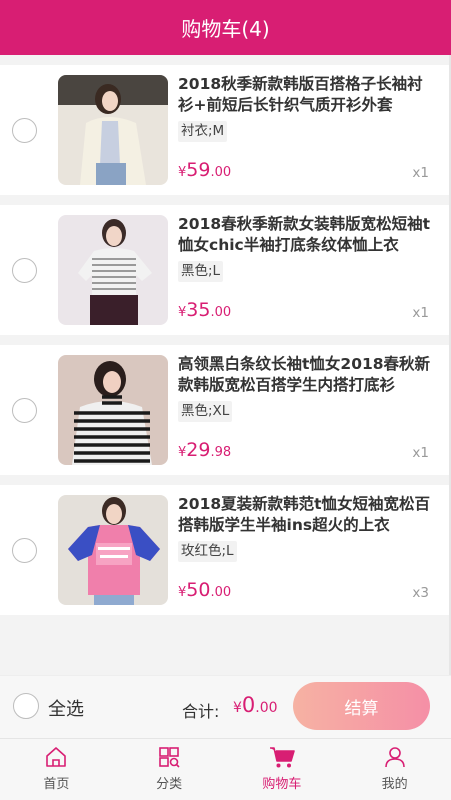  I want to click on category-icon, so click(169, 757).